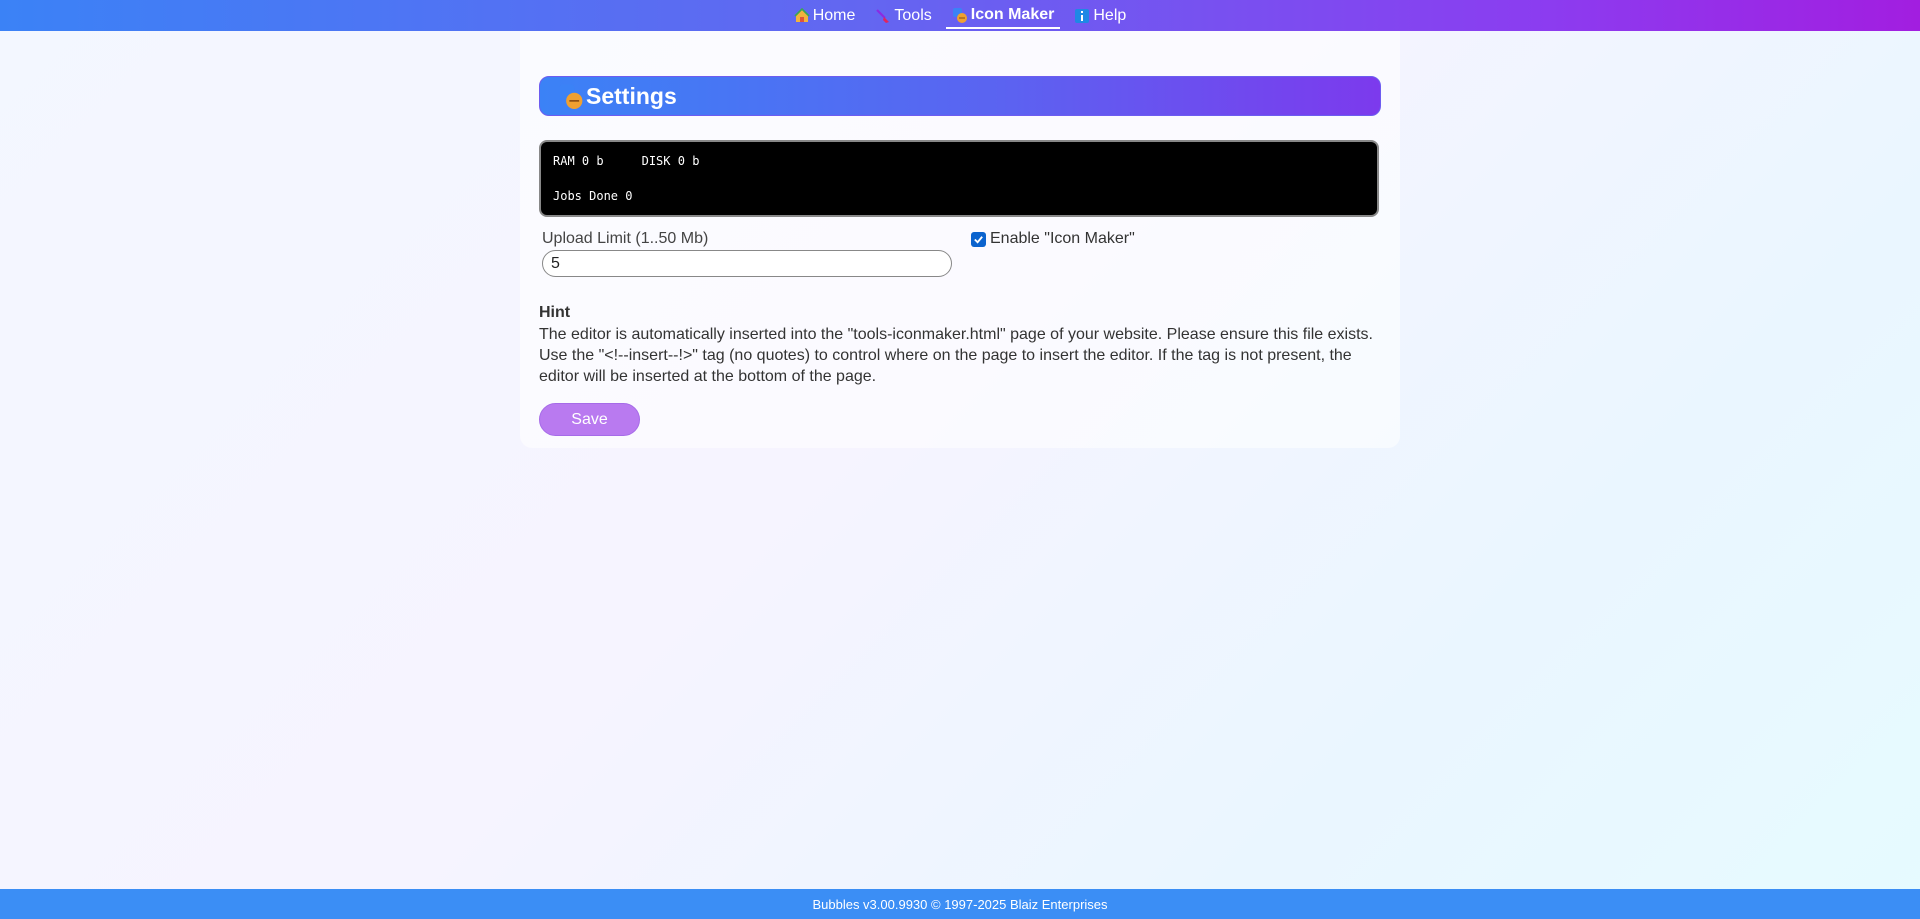 The width and height of the screenshot is (1920, 919). I want to click on top-nav: Home Tools Icon Maker Help, so click(960, 15).